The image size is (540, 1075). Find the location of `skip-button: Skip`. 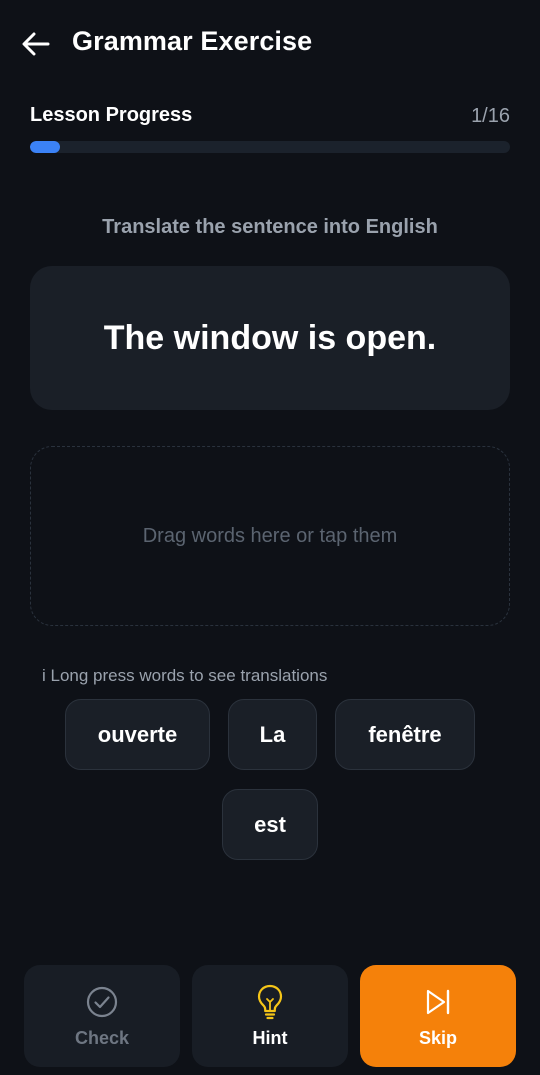

skip-button: Skip is located at coordinates (438, 1016).